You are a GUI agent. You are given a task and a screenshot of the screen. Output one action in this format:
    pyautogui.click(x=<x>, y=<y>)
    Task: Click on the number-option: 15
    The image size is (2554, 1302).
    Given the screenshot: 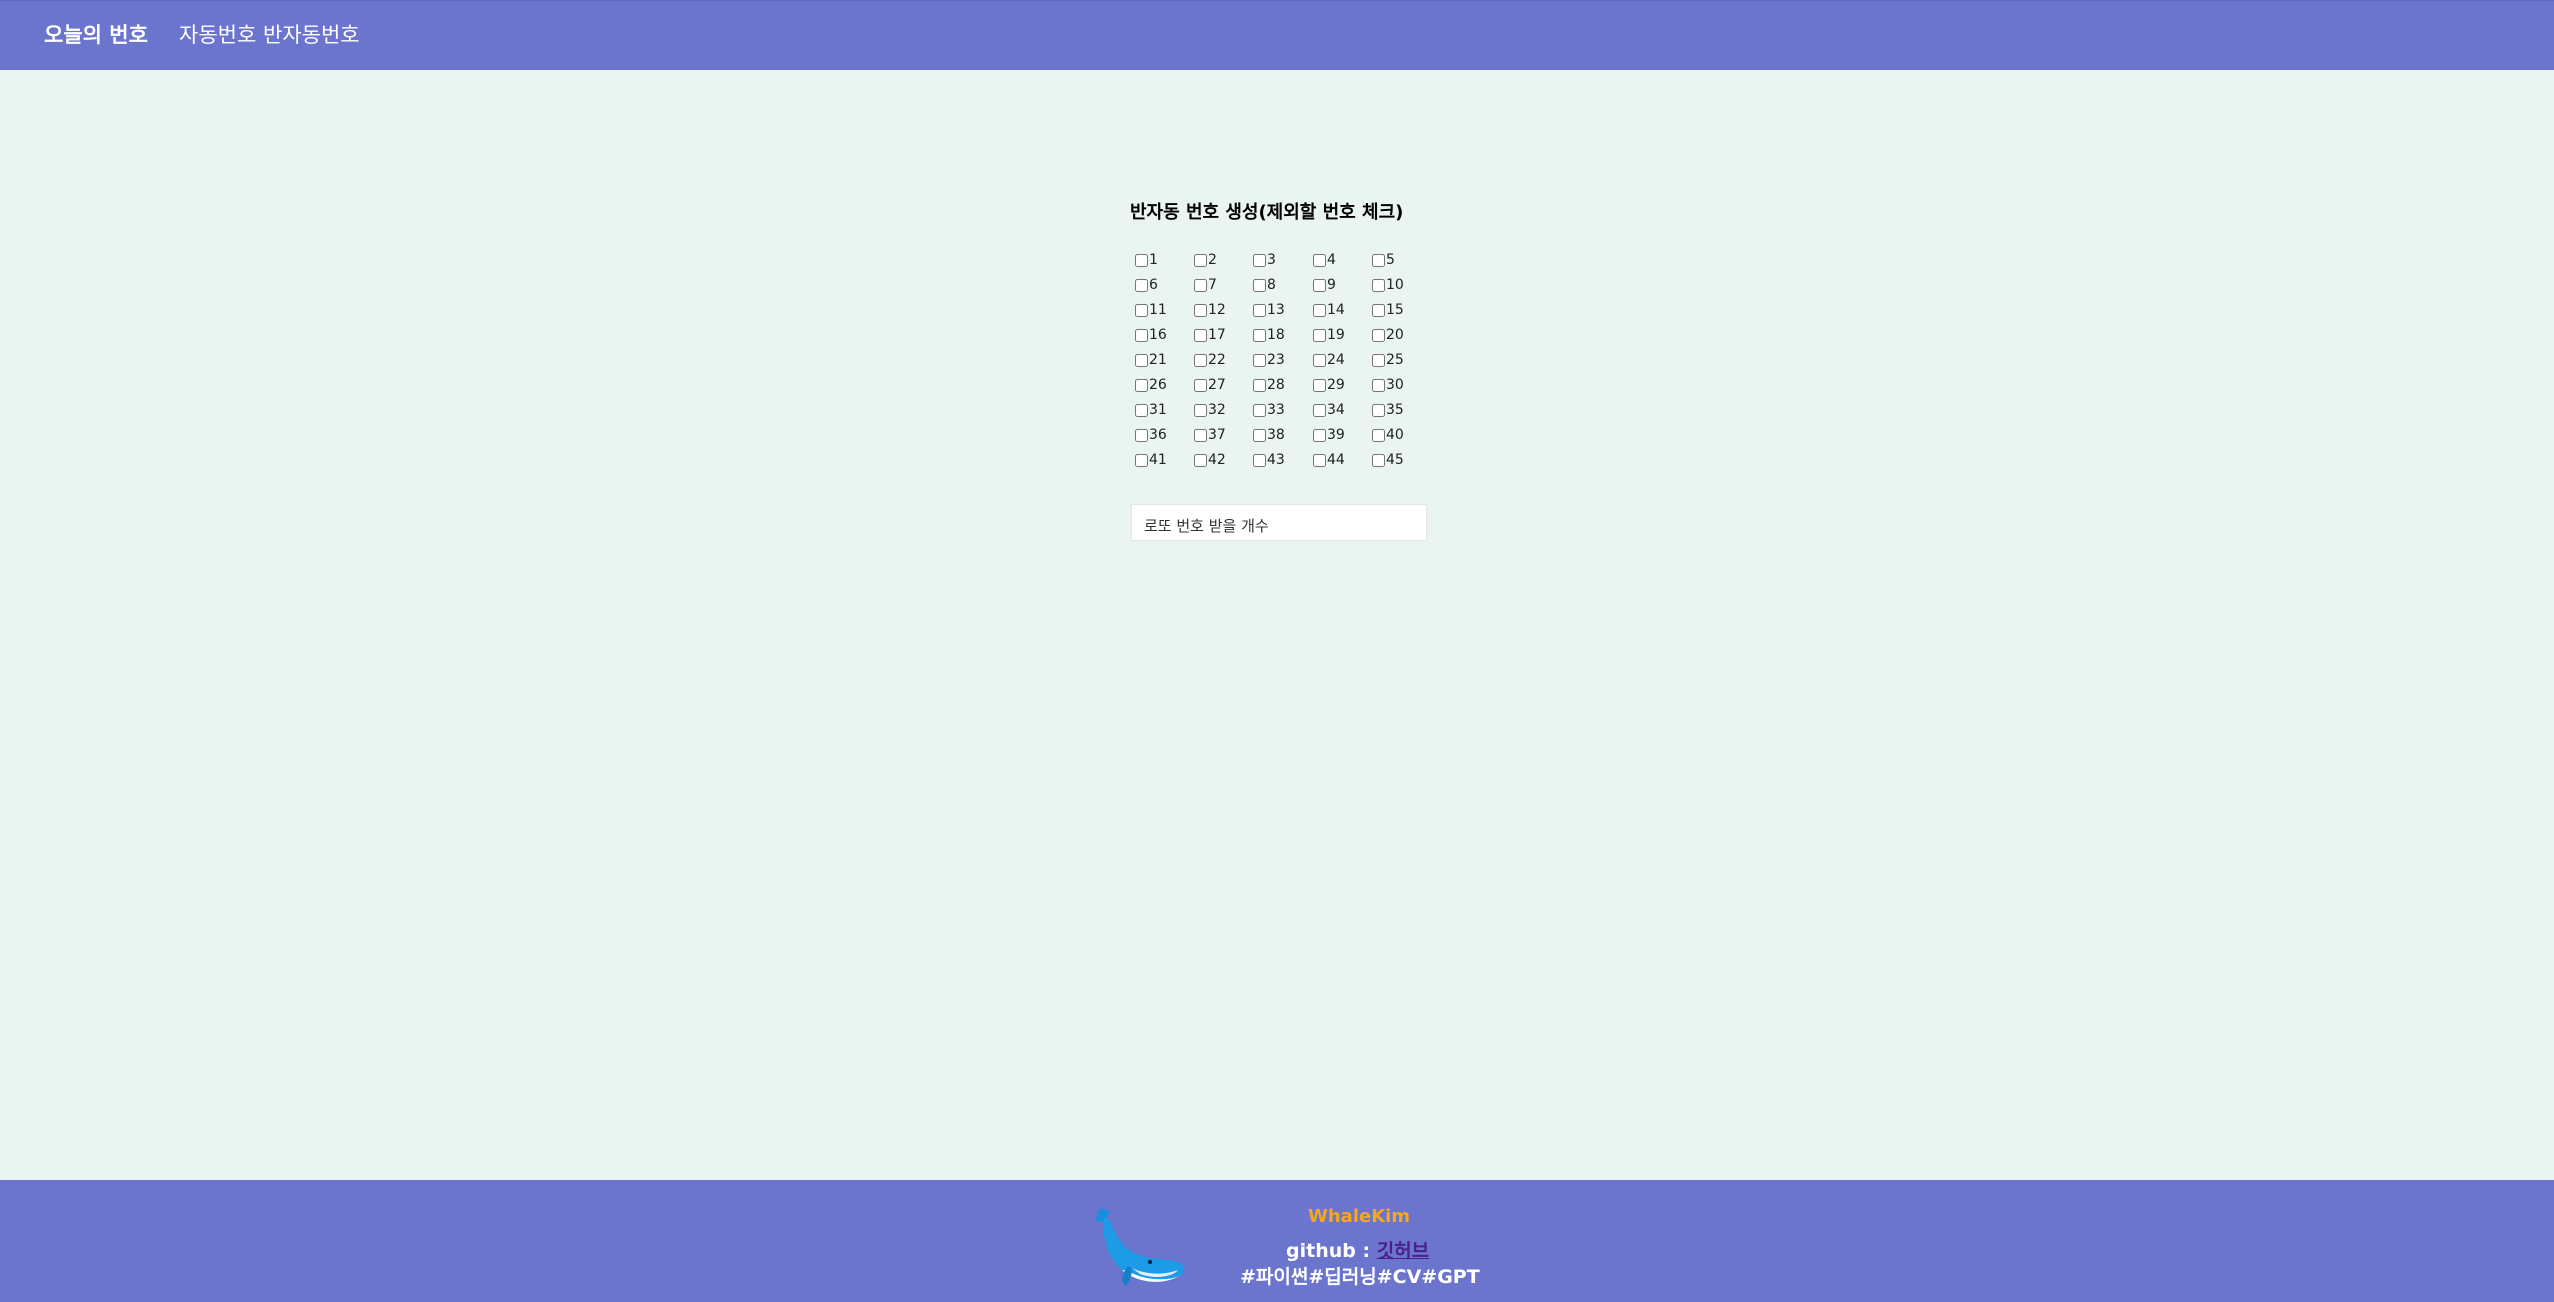 What is the action you would take?
    pyautogui.click(x=1388, y=310)
    